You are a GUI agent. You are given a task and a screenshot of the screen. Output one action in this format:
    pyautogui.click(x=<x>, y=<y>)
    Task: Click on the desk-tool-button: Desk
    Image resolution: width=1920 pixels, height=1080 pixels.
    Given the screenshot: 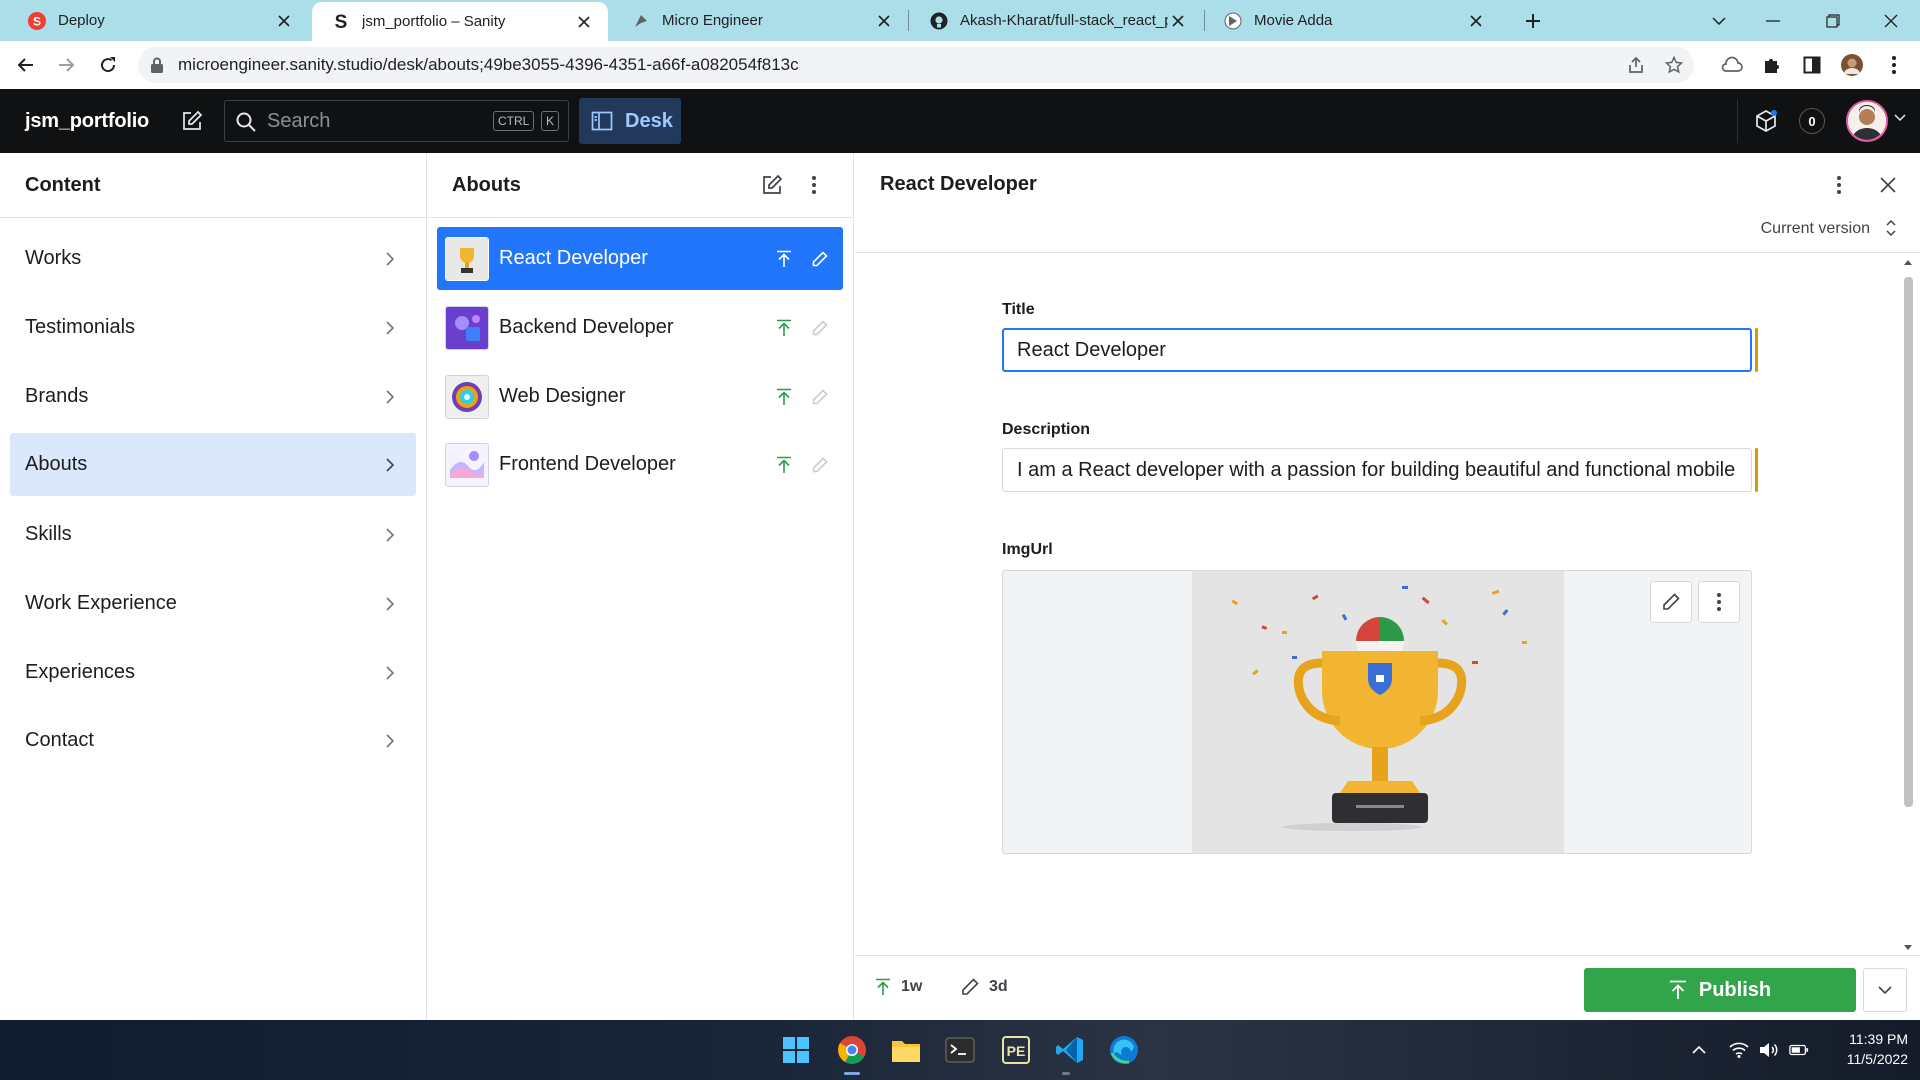 What is the action you would take?
    pyautogui.click(x=630, y=121)
    